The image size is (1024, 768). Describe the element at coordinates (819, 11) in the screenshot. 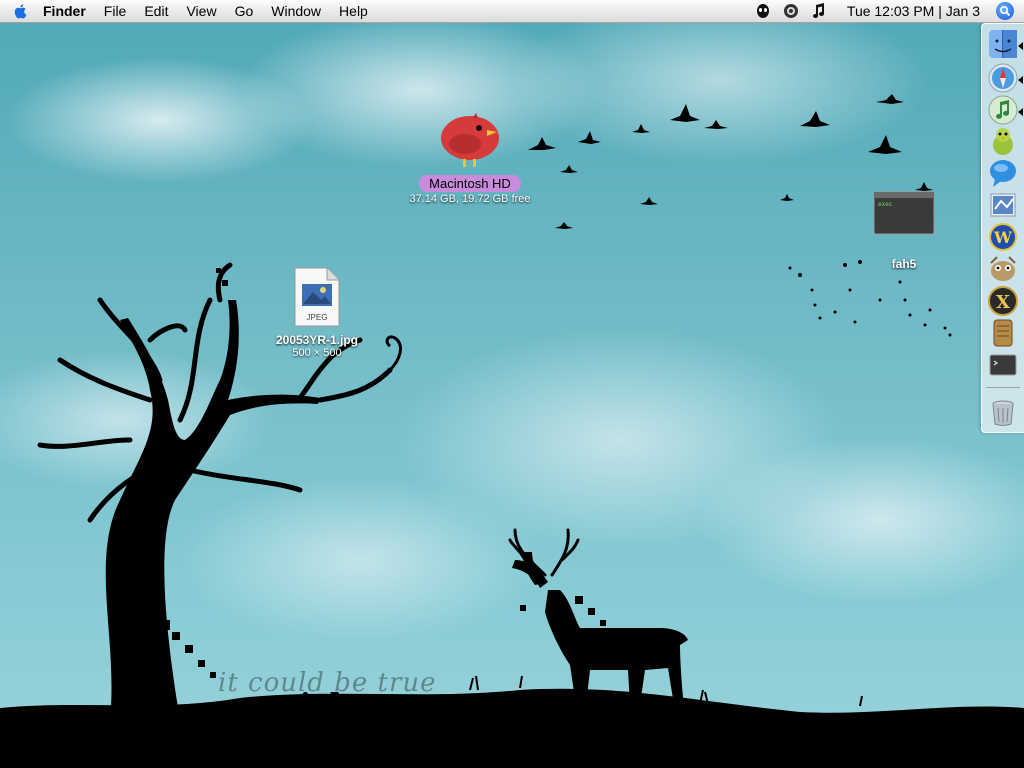

I see `music-note-icon` at that location.